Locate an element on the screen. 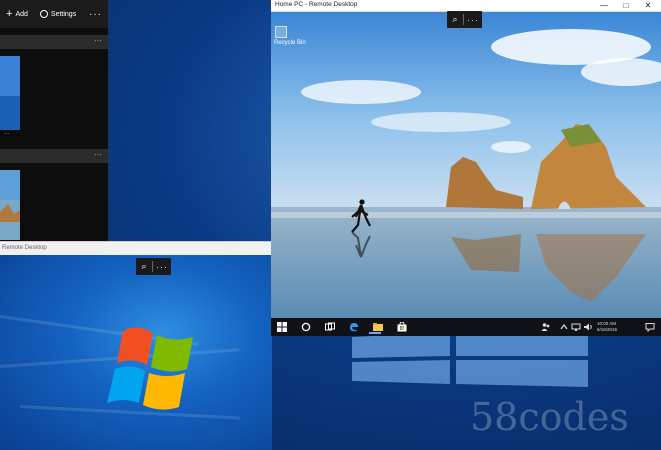 This screenshot has height=450, width=661. window-title: Home PC - Remote Desktop is located at coordinates (316, 4).